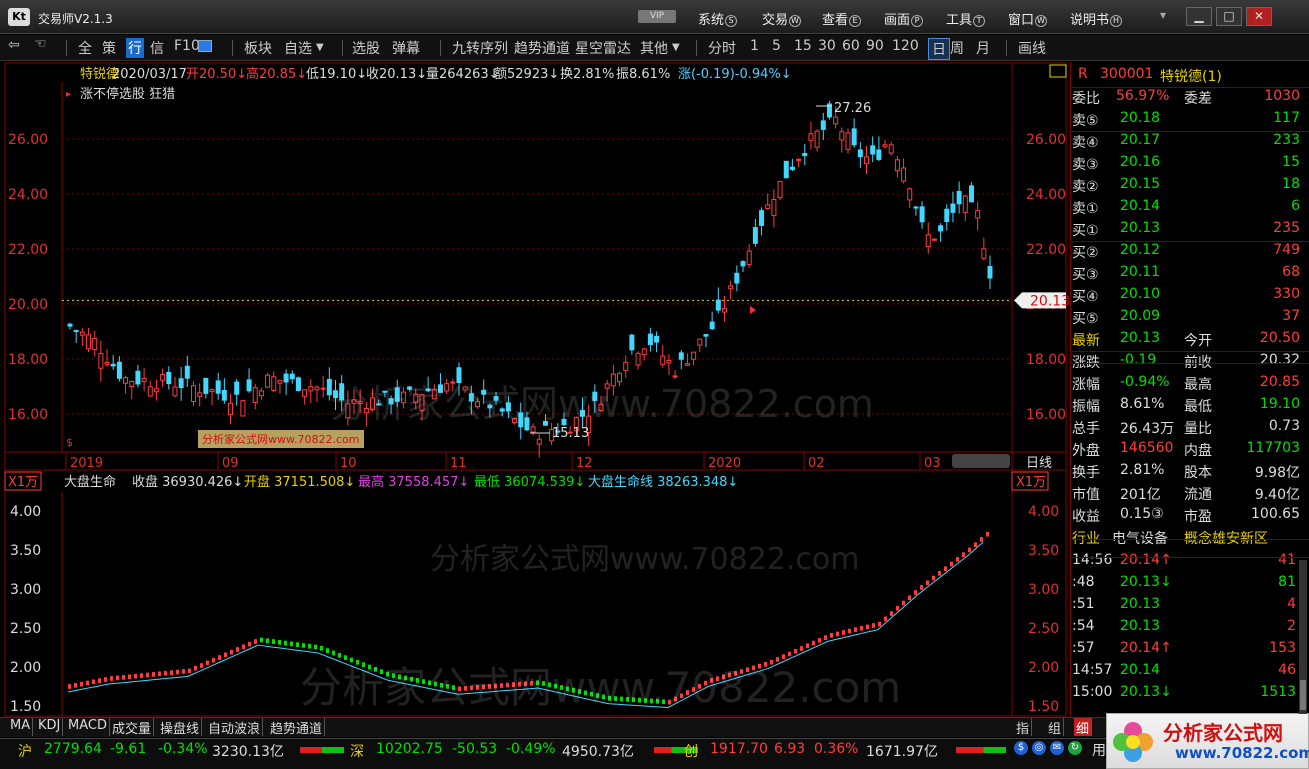 The image size is (1309, 769). What do you see at coordinates (657, 16) in the screenshot?
I see `vip-badge: VIP` at bounding box center [657, 16].